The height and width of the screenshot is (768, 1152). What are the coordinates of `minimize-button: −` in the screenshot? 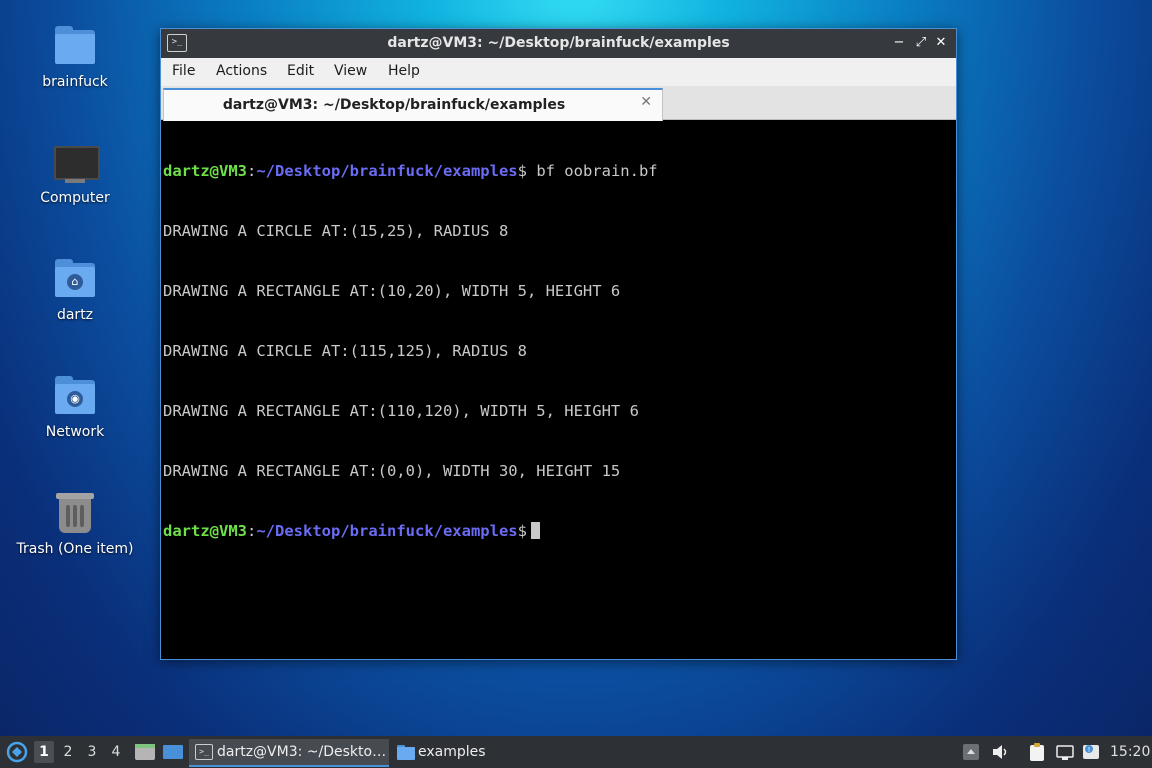 It's located at (899, 43).